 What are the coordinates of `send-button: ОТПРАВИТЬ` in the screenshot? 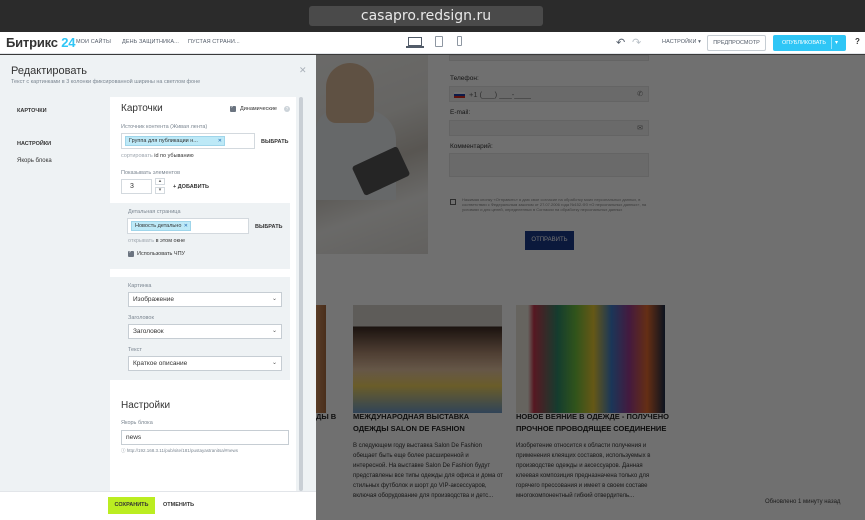 It's located at (549, 240).